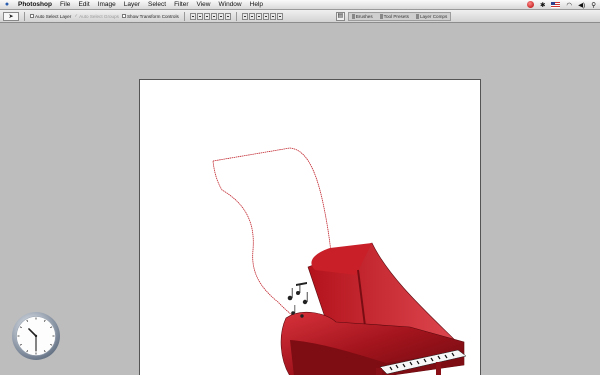 Image resolution: width=600 pixels, height=375 pixels. I want to click on clock-widget, so click(36, 336).